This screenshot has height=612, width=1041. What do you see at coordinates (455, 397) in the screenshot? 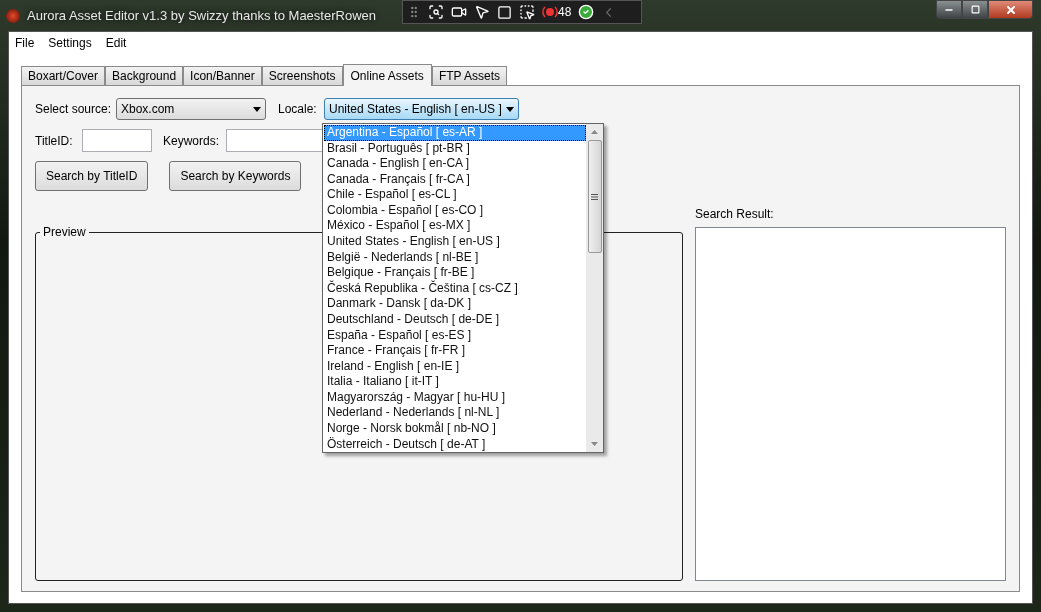
I see `locale-option: Magyarország - Magyar [ hu-HU ]` at bounding box center [455, 397].